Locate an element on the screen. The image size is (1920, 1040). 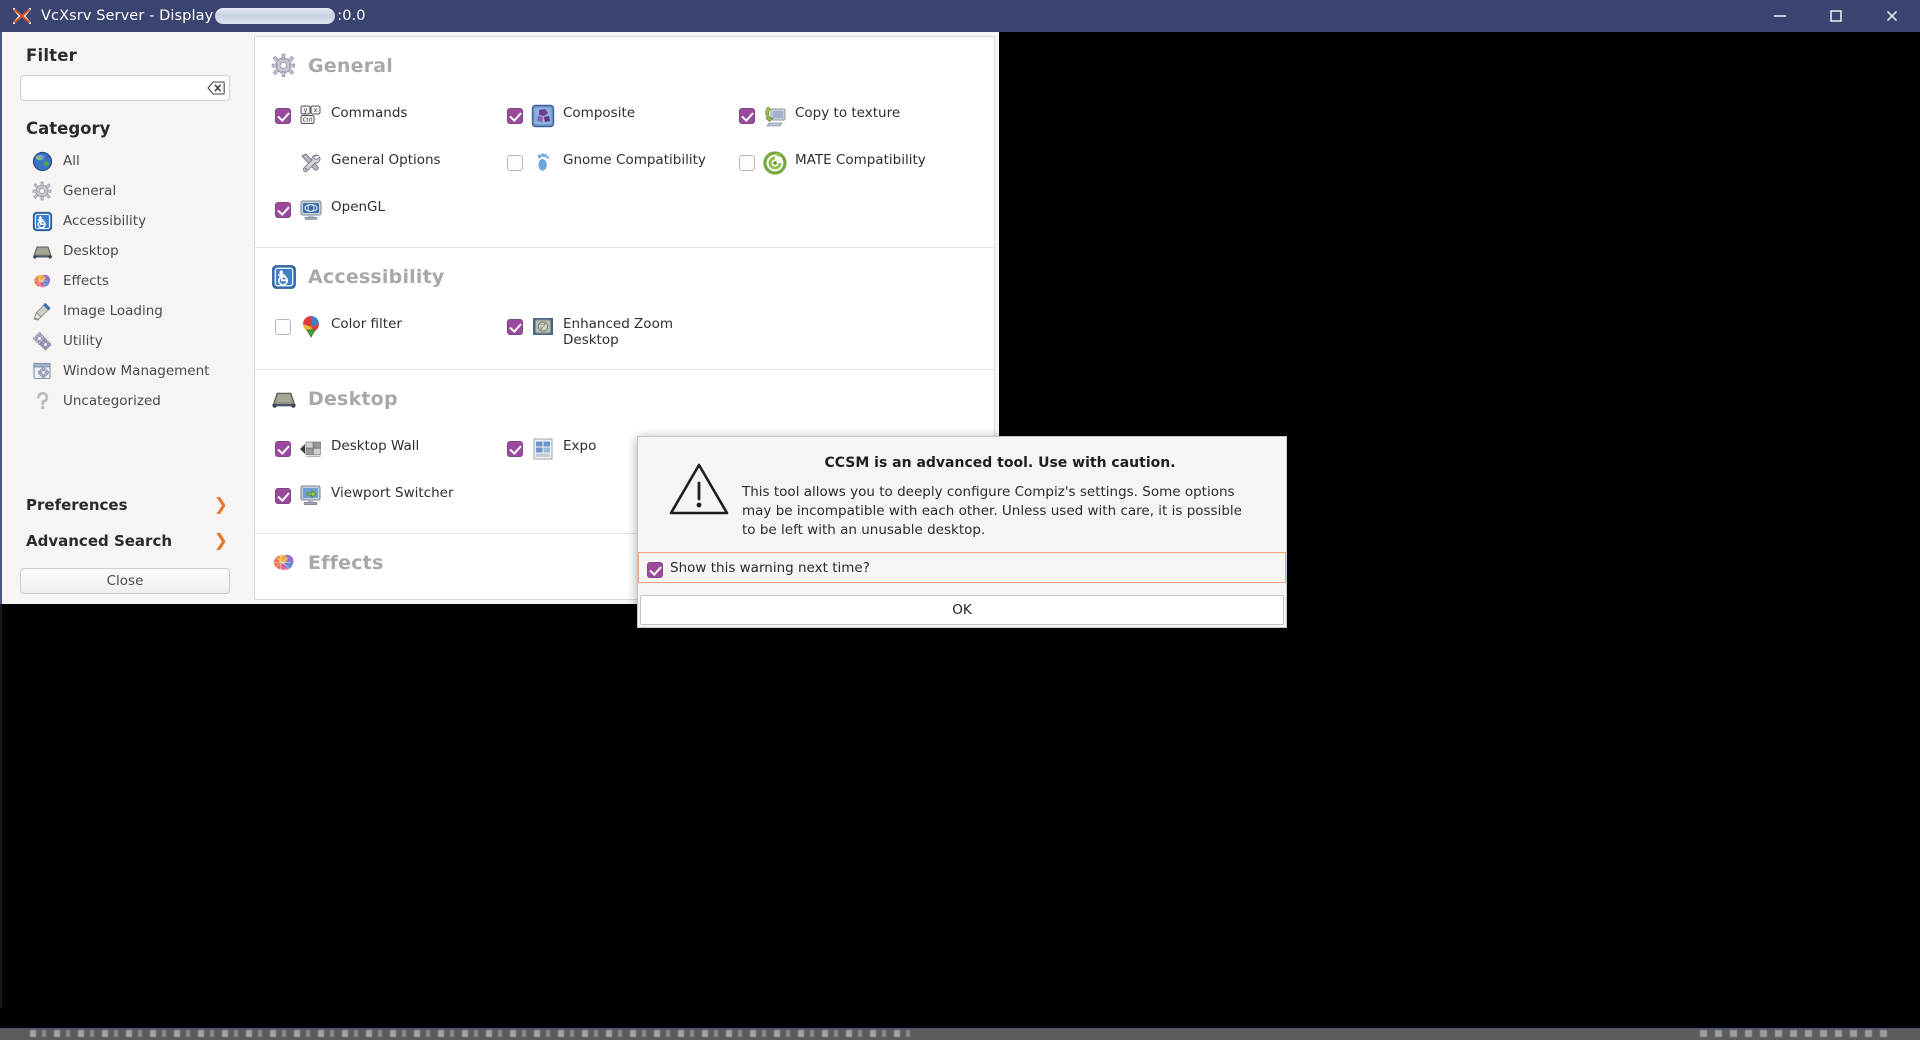
plugin-gnome-compatibility: Gnome Compatibility is located at coordinates (623, 165).